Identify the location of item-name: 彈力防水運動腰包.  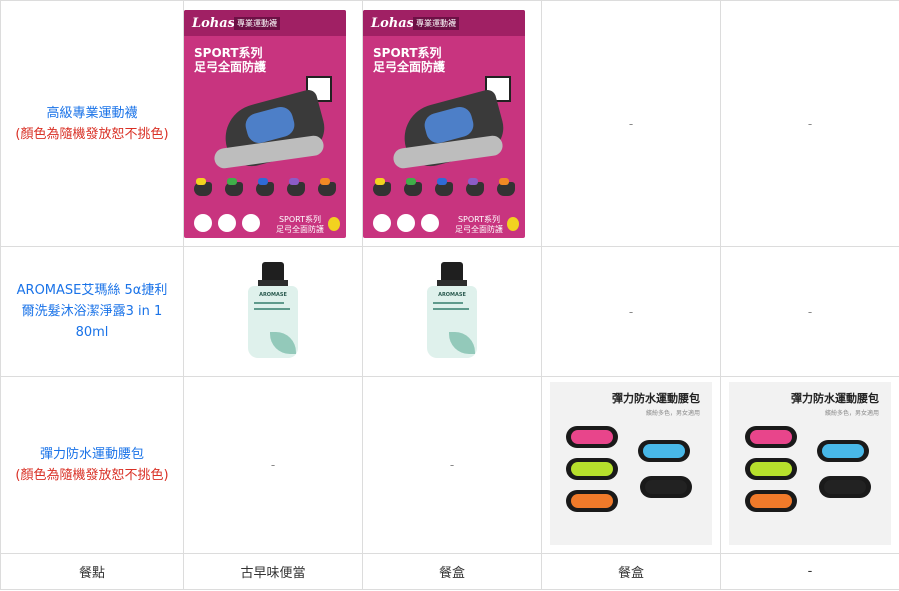
(91, 454).